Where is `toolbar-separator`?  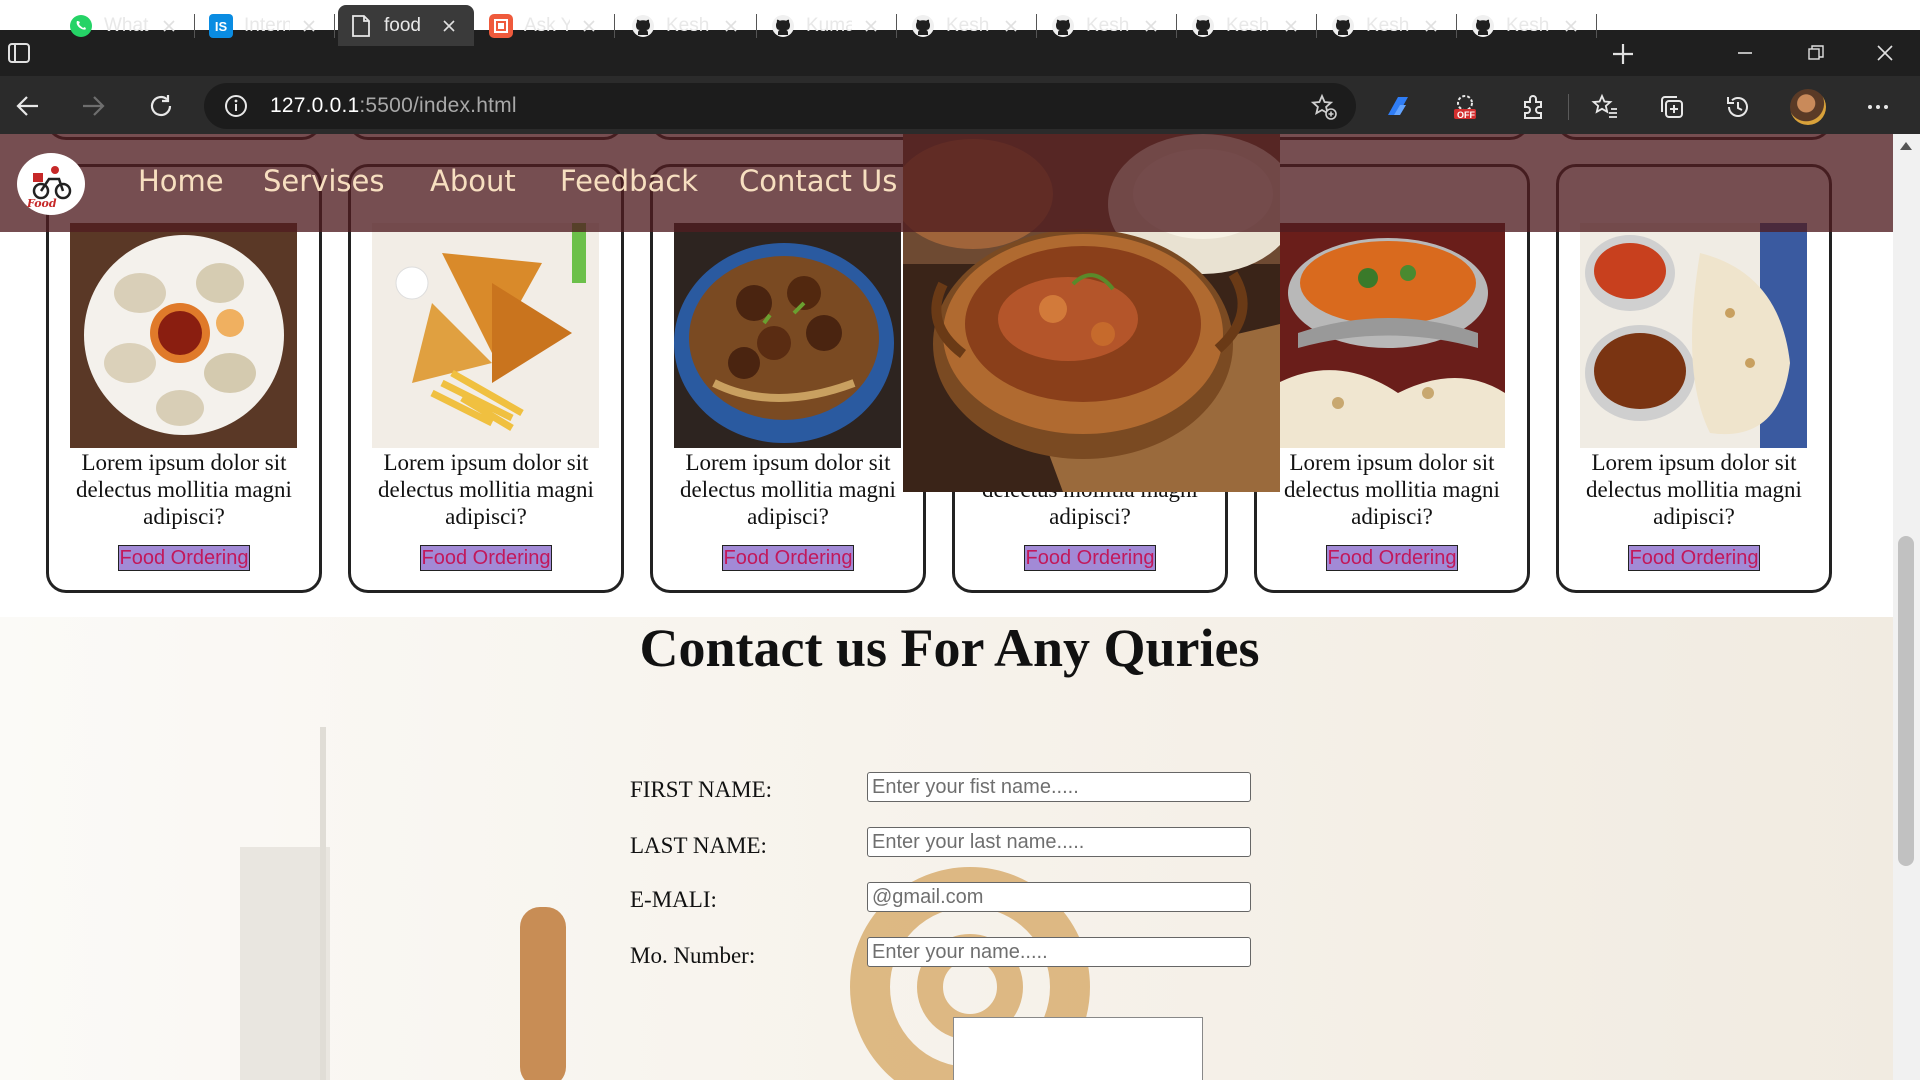 toolbar-separator is located at coordinates (1568, 107).